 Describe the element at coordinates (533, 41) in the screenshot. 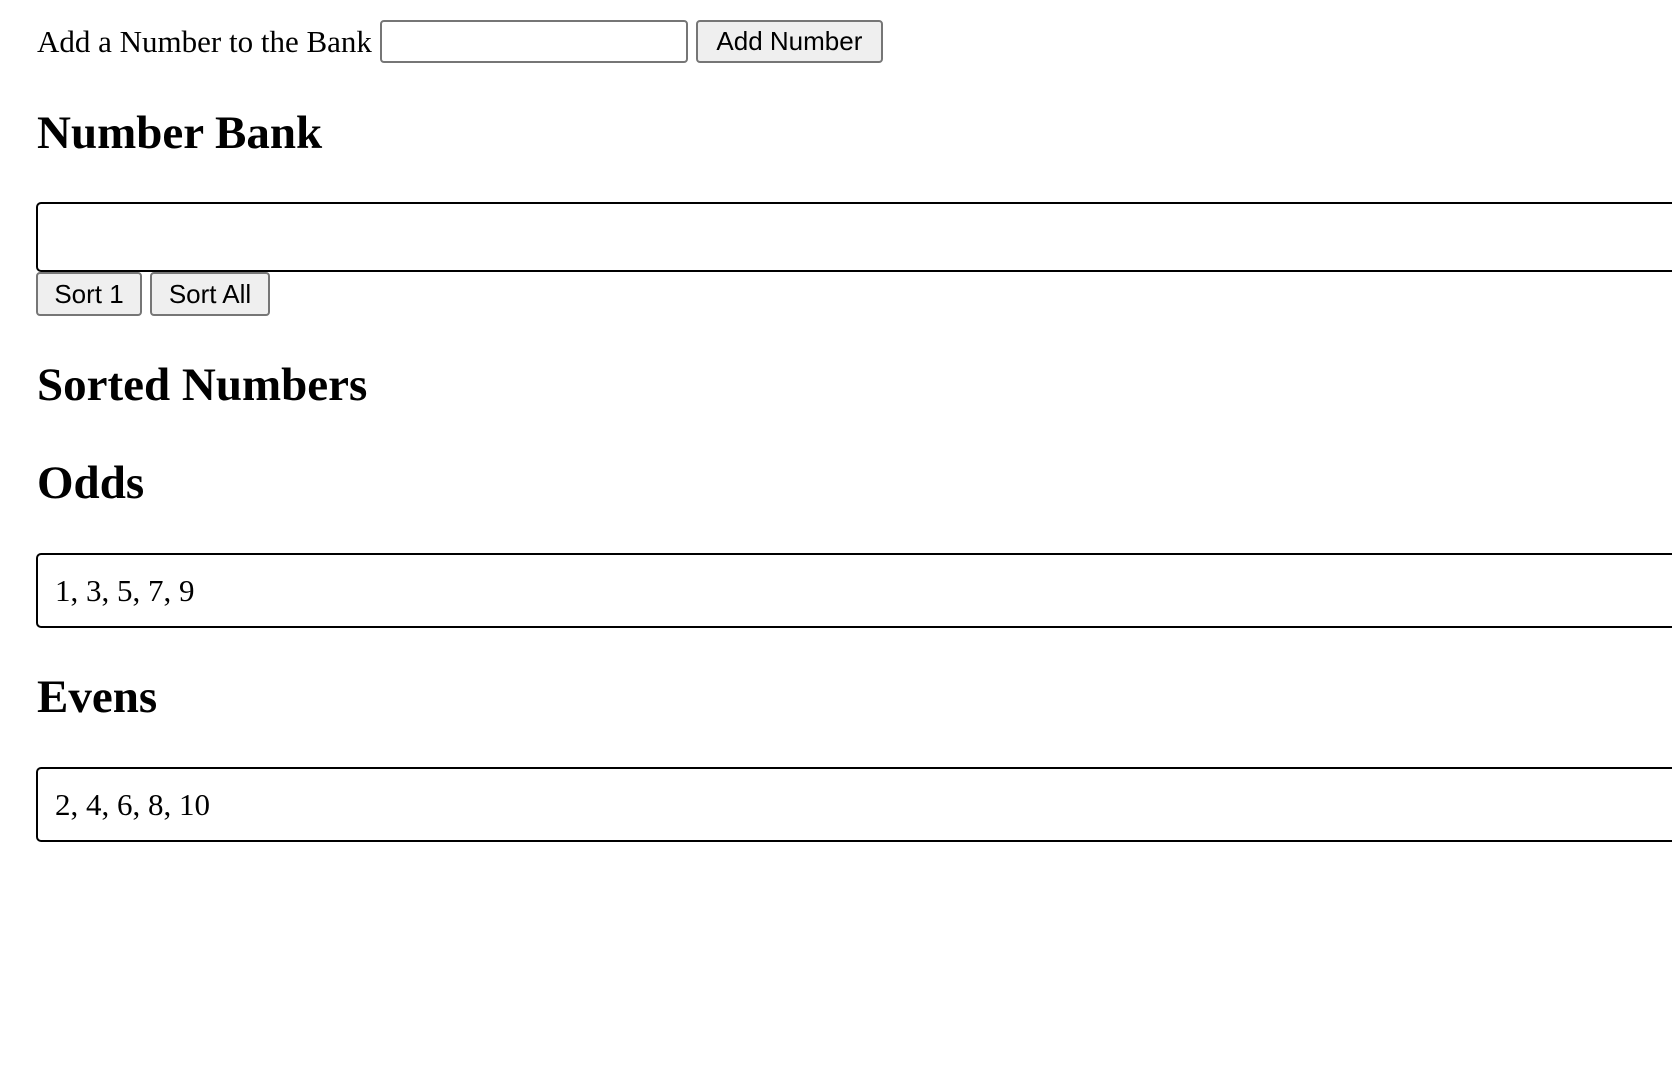

I see `number-input` at that location.